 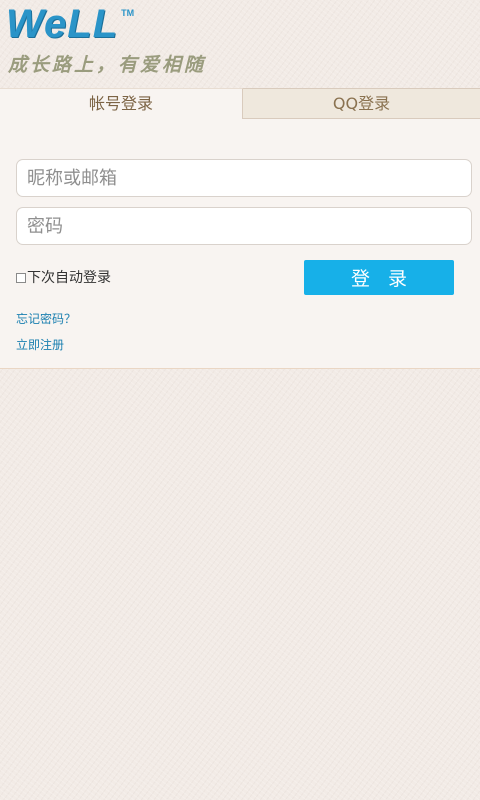 What do you see at coordinates (46, 318) in the screenshot?
I see `forgot-password-link: 忘记密码？` at bounding box center [46, 318].